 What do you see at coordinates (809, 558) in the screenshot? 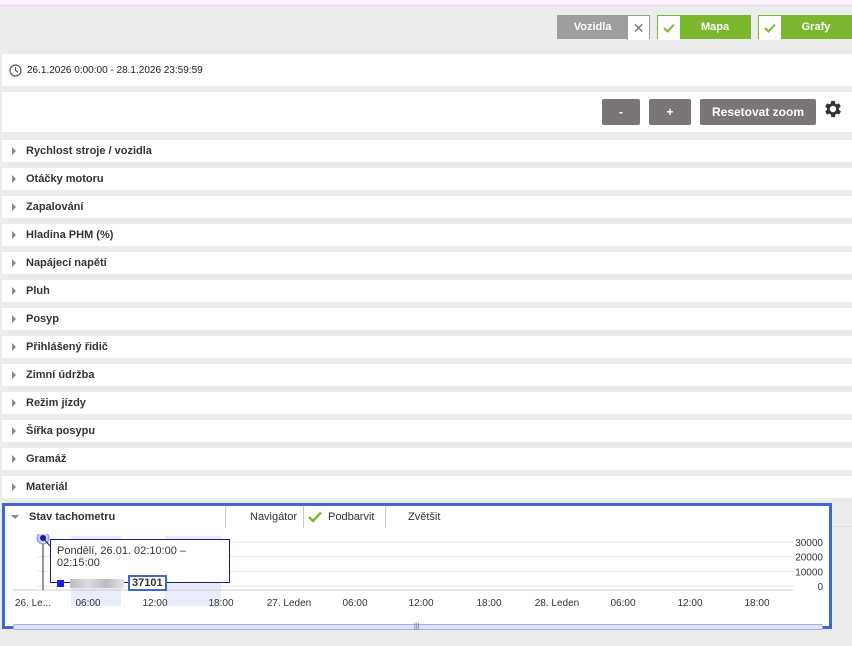
I see `y-tick-label: 20000` at bounding box center [809, 558].